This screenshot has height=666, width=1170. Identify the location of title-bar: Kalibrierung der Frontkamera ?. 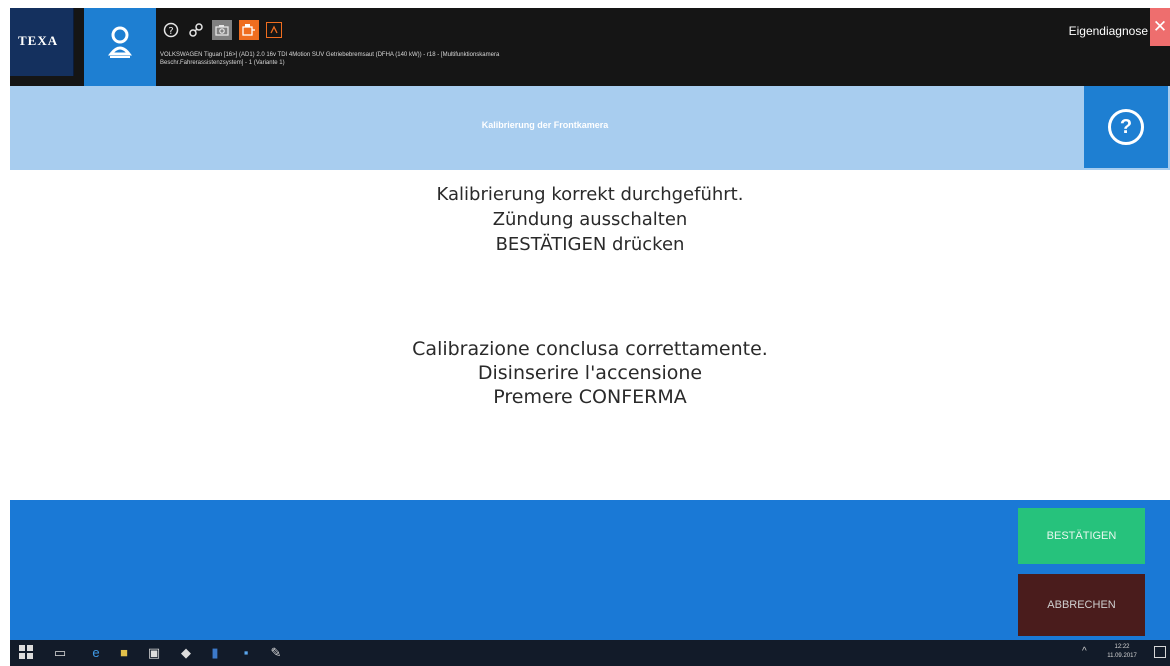
(590, 128).